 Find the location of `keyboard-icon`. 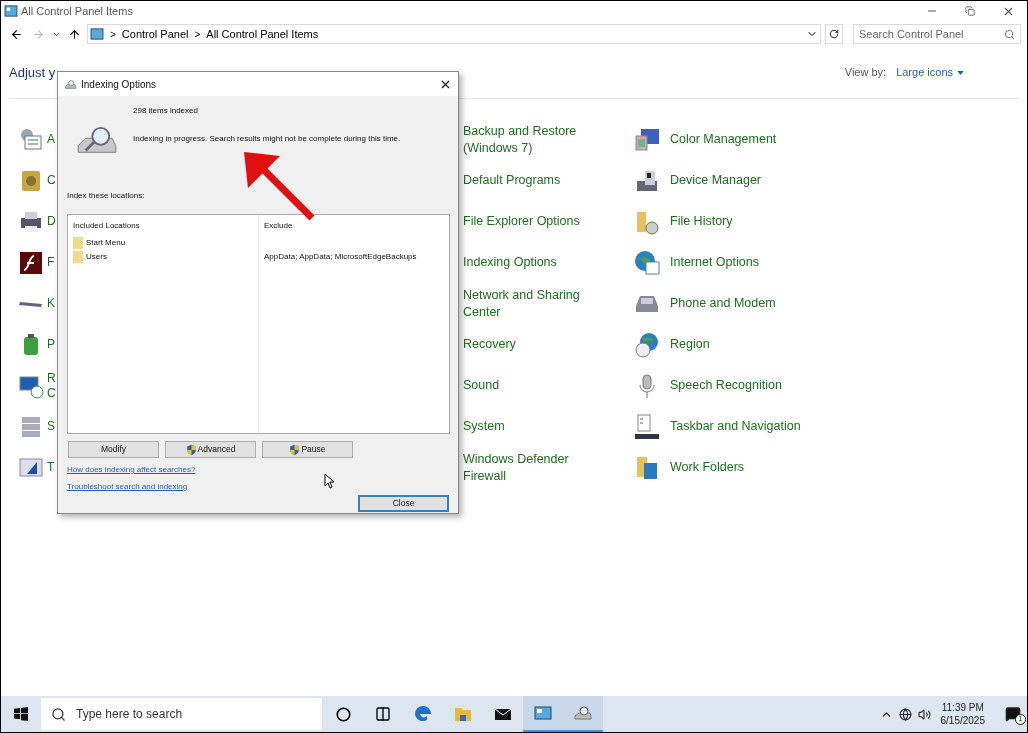

keyboard-icon is located at coordinates (31, 303).